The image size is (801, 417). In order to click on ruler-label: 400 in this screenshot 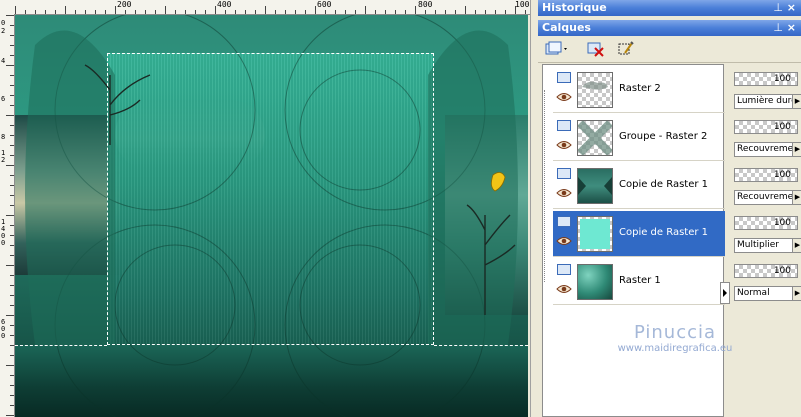, I will do `click(224, 4)`.